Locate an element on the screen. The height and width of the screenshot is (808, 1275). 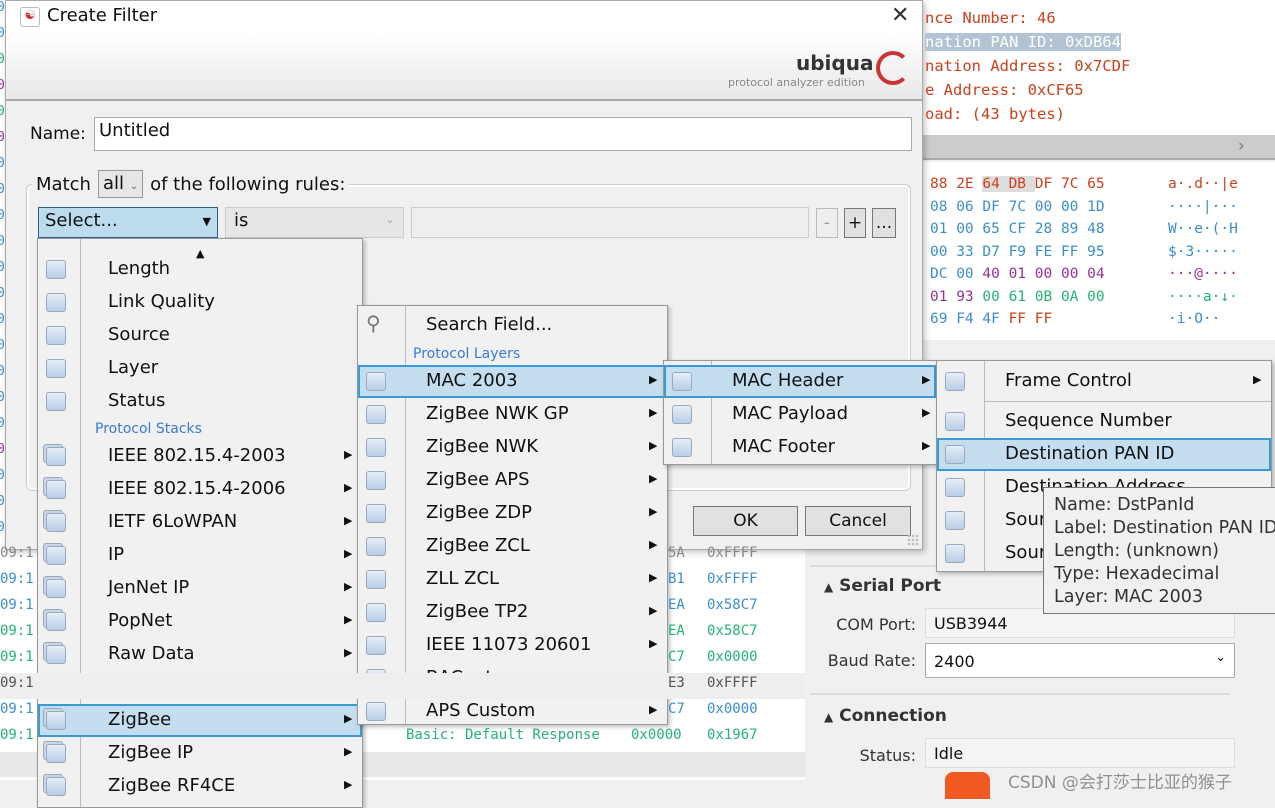
detail-line: nation Address: 0x7CDF is located at coordinates (1028, 66).